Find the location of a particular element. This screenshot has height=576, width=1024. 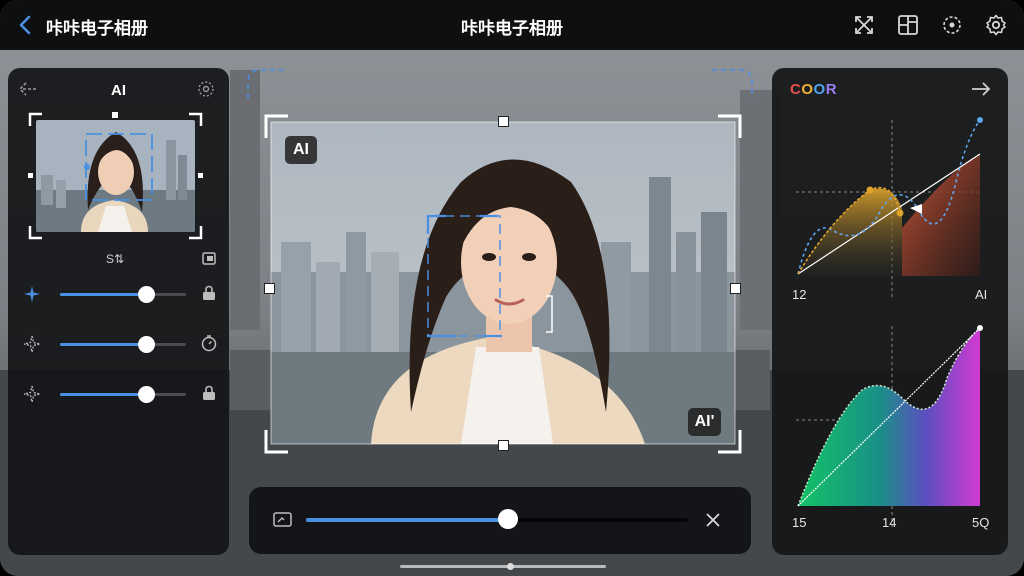

arrow-right-icon is located at coordinates (981, 89).